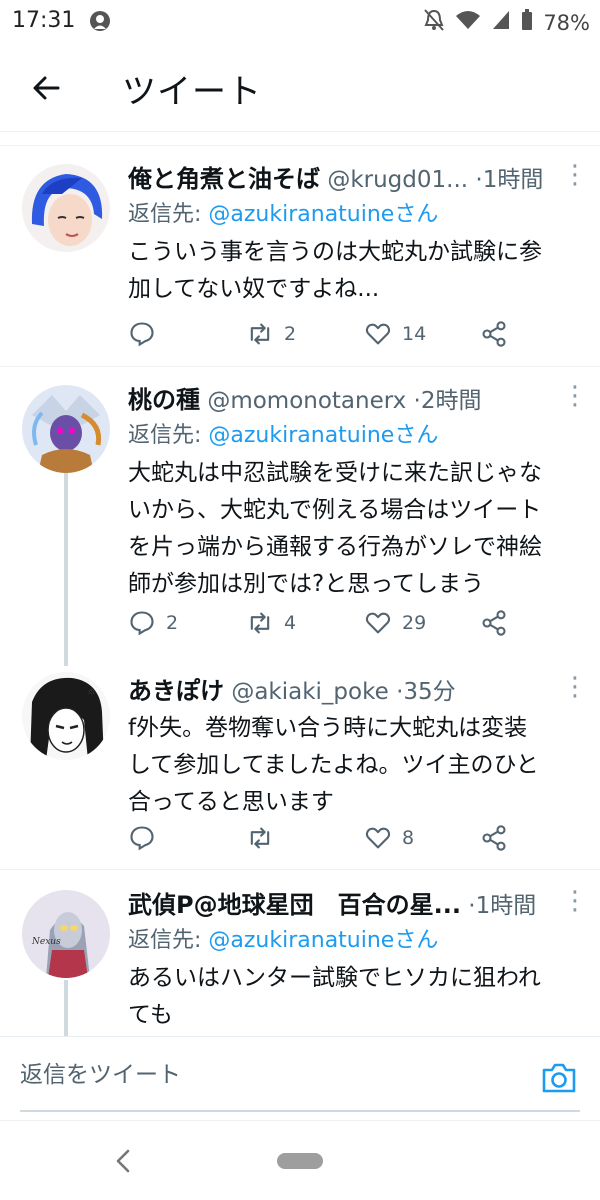 The width and height of the screenshot is (600, 1200). I want to click on tweet-text-line: いから、大蛇丸で例える場合はツイート, so click(335, 510).